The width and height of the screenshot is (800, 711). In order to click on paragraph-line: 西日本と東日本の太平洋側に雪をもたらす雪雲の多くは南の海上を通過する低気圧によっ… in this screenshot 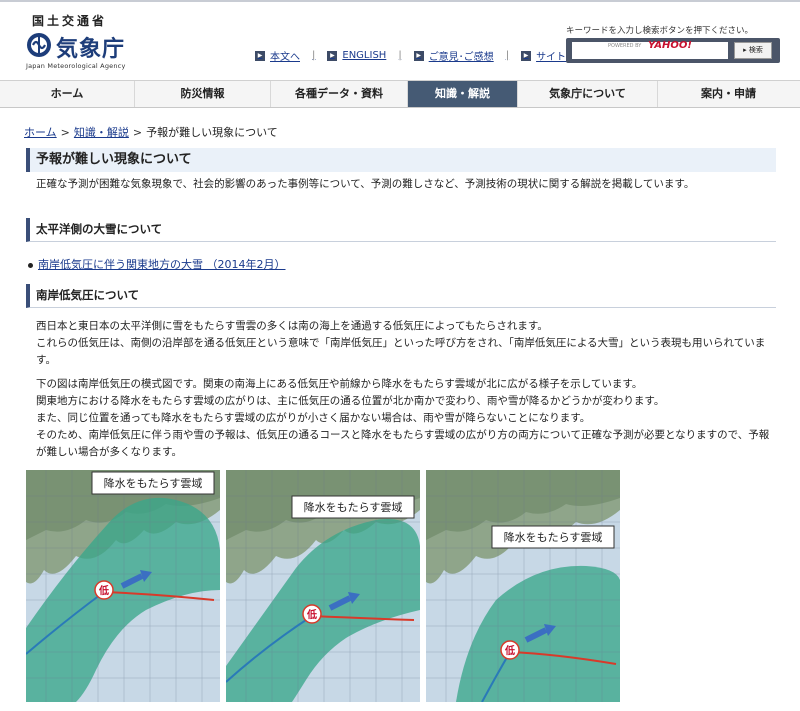, I will do `click(292, 326)`.